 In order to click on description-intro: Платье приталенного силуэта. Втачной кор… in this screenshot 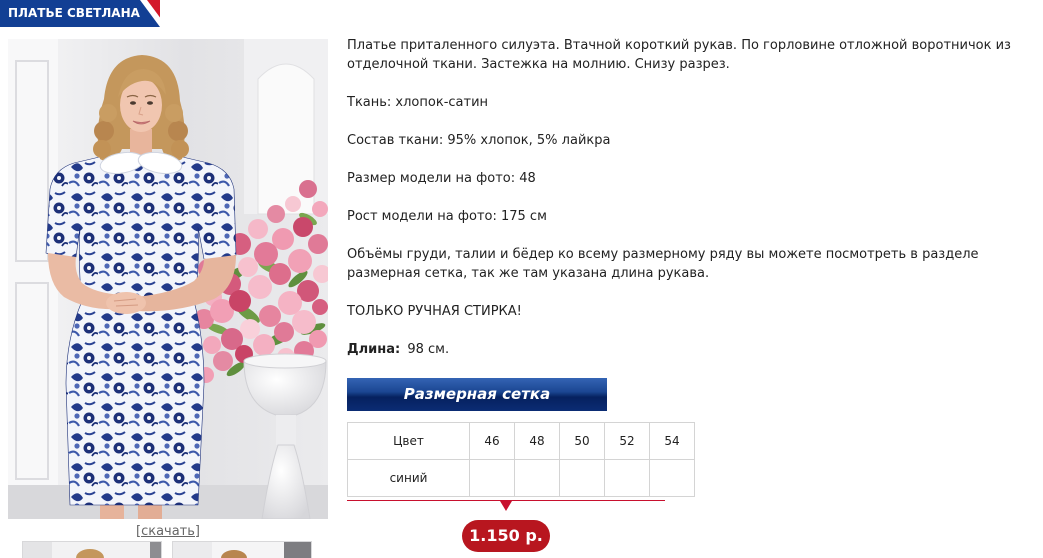, I will do `click(679, 55)`.